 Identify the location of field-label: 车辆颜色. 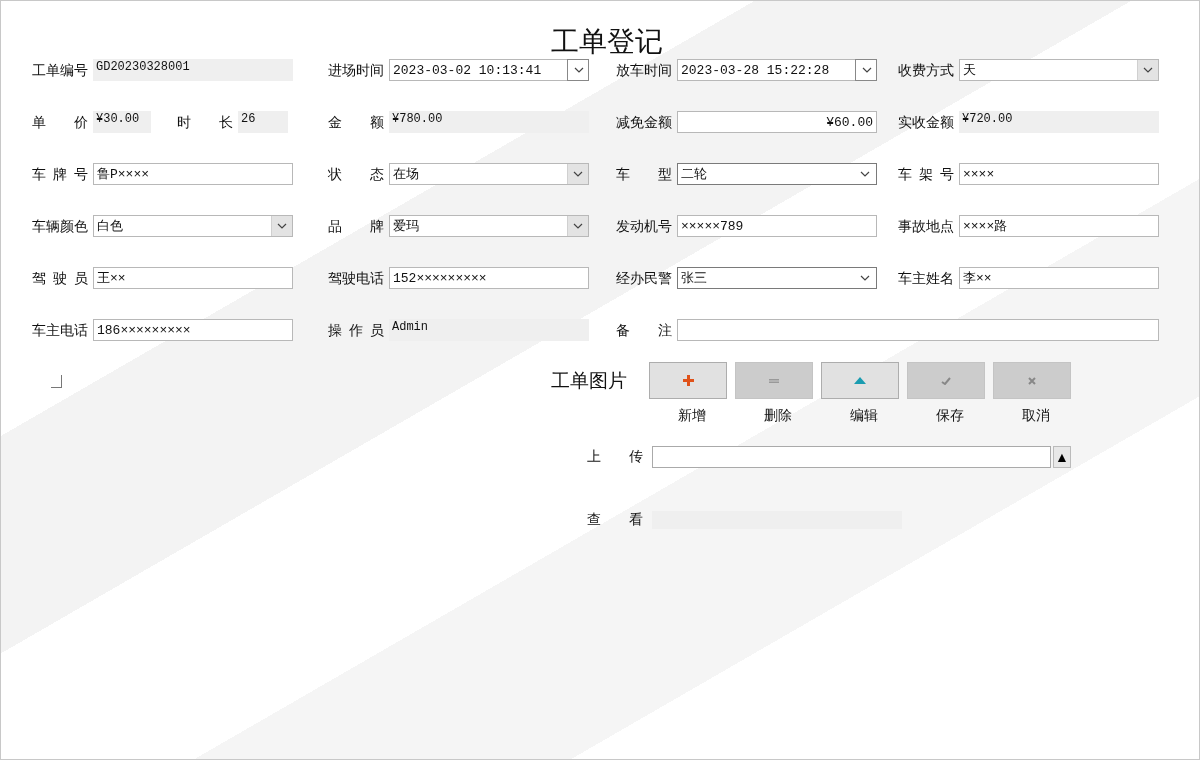
(60, 226).